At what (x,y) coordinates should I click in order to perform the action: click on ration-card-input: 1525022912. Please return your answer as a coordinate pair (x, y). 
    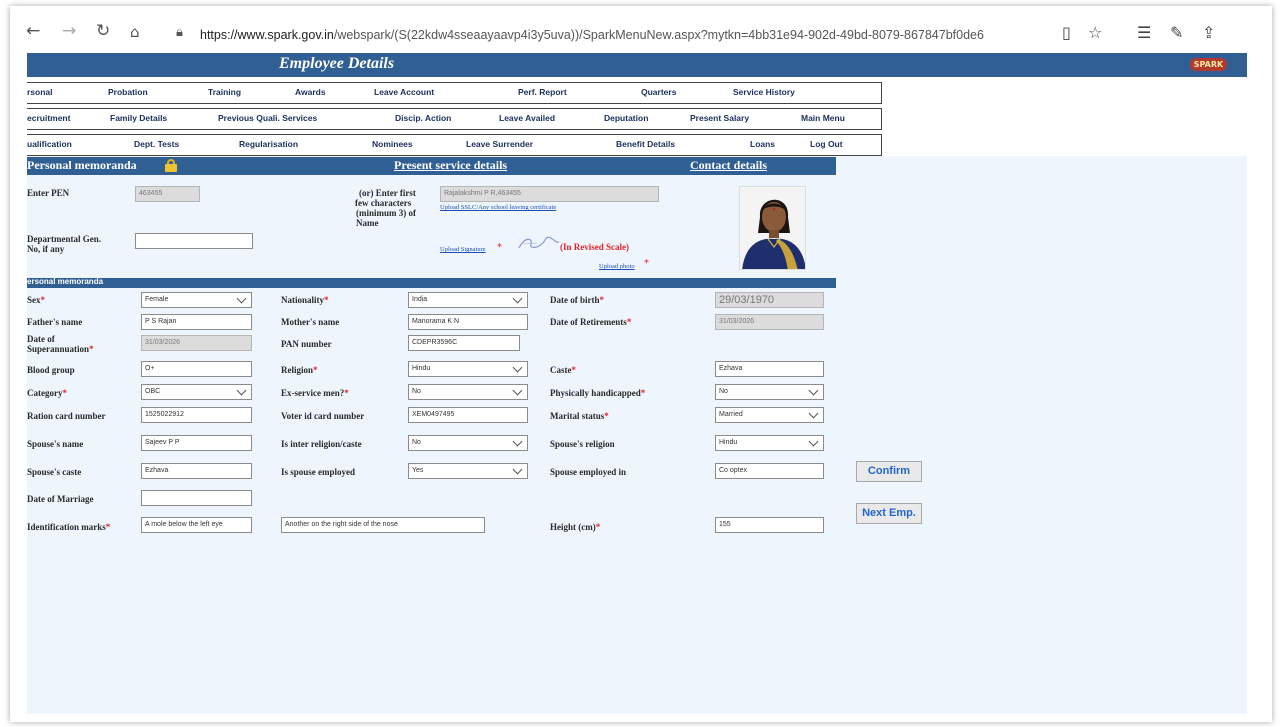
    Looking at the image, I should click on (196, 415).